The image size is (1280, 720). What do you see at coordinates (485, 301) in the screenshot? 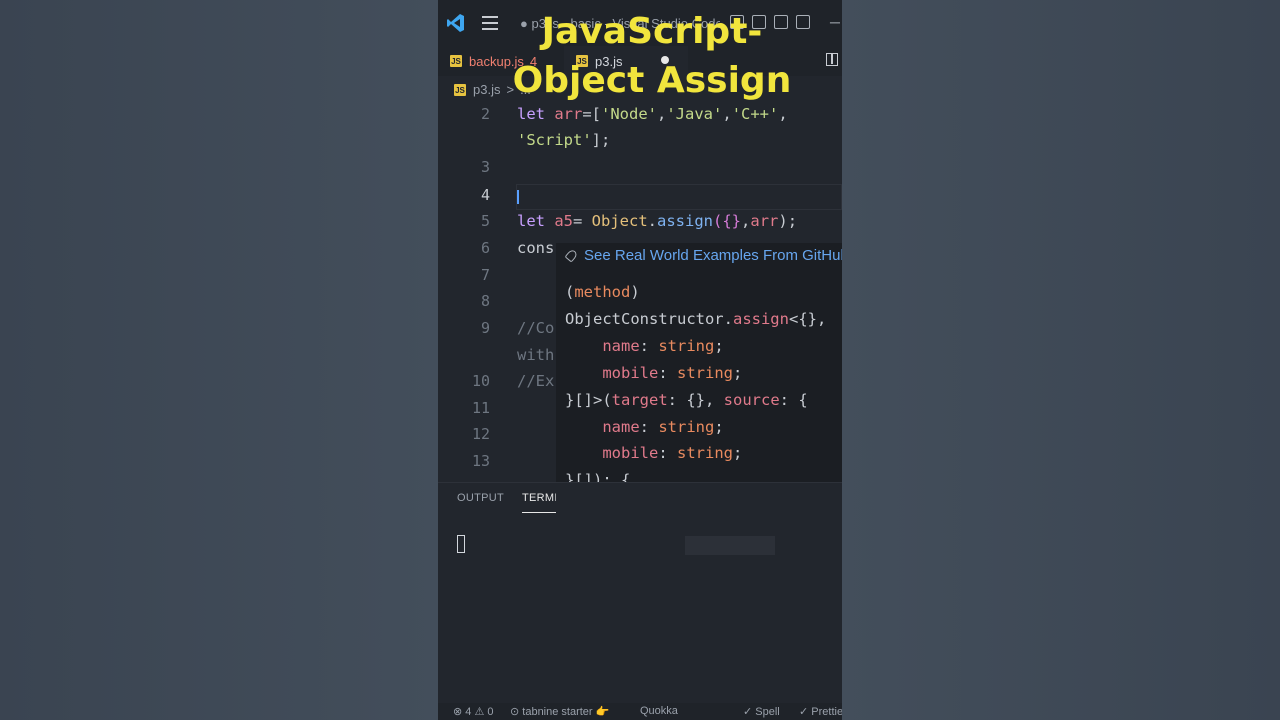
I see `line-number: 8` at bounding box center [485, 301].